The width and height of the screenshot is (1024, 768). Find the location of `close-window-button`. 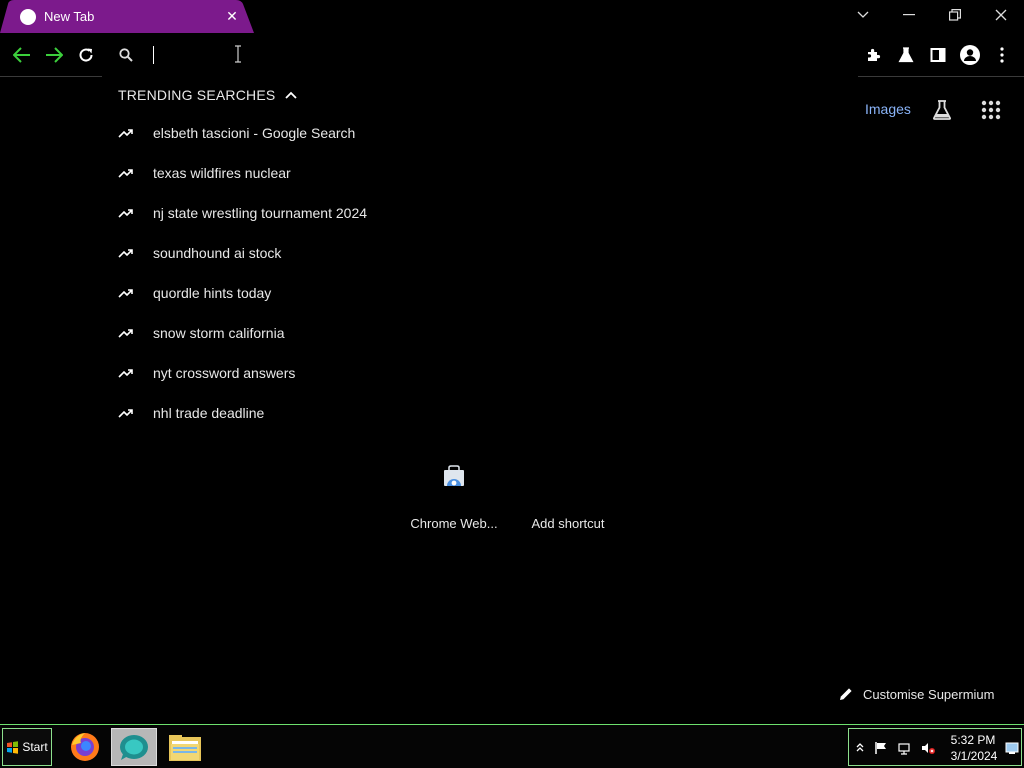

close-window-button is located at coordinates (1001, 15).